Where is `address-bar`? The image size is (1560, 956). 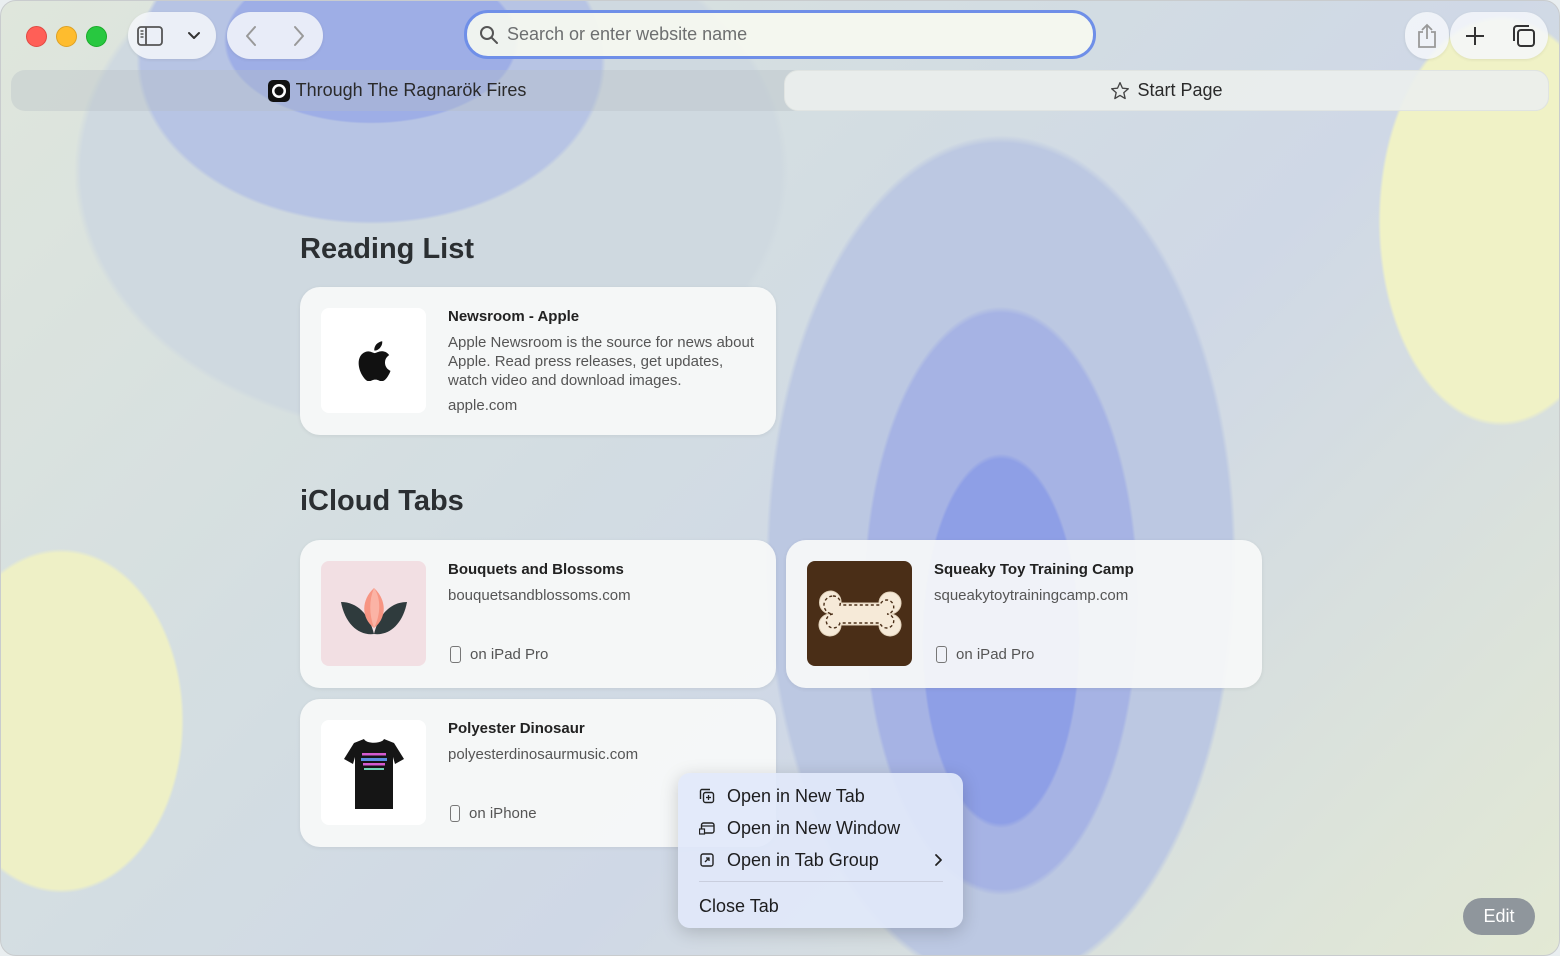
address-bar is located at coordinates (780, 34).